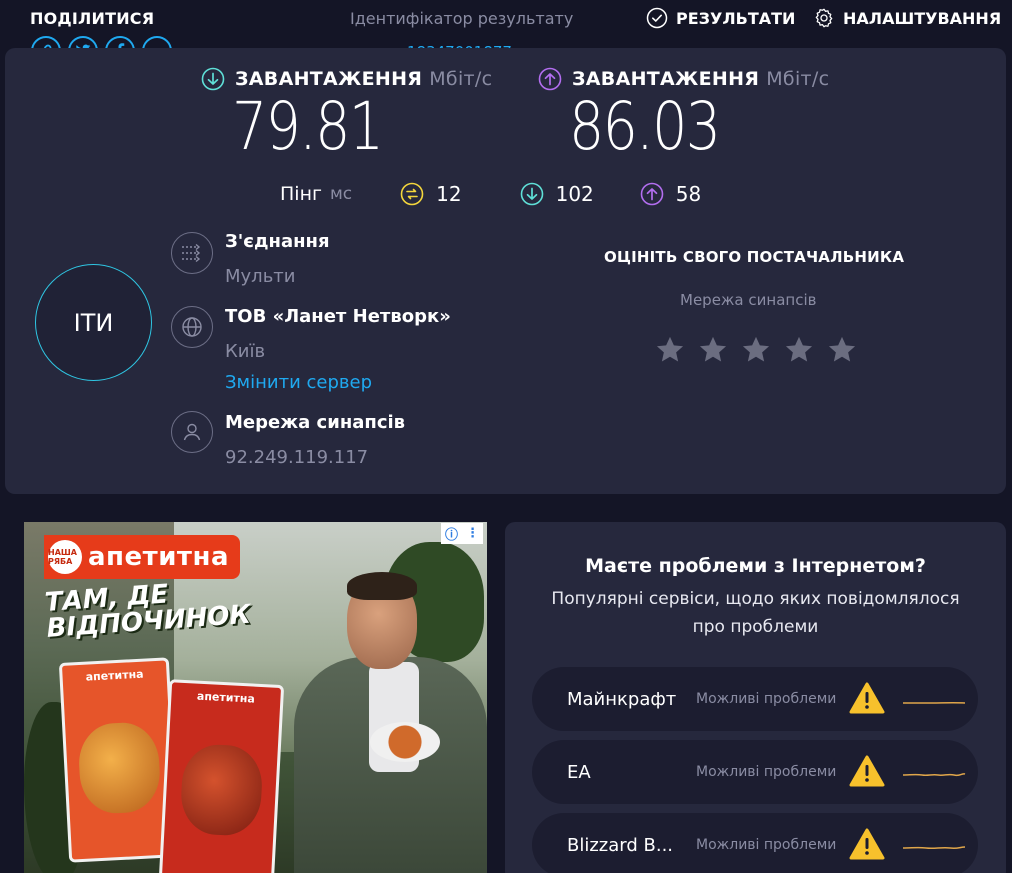 The width and height of the screenshot is (1012, 873). I want to click on provider-ip: 92.249.119.117, so click(297, 457).